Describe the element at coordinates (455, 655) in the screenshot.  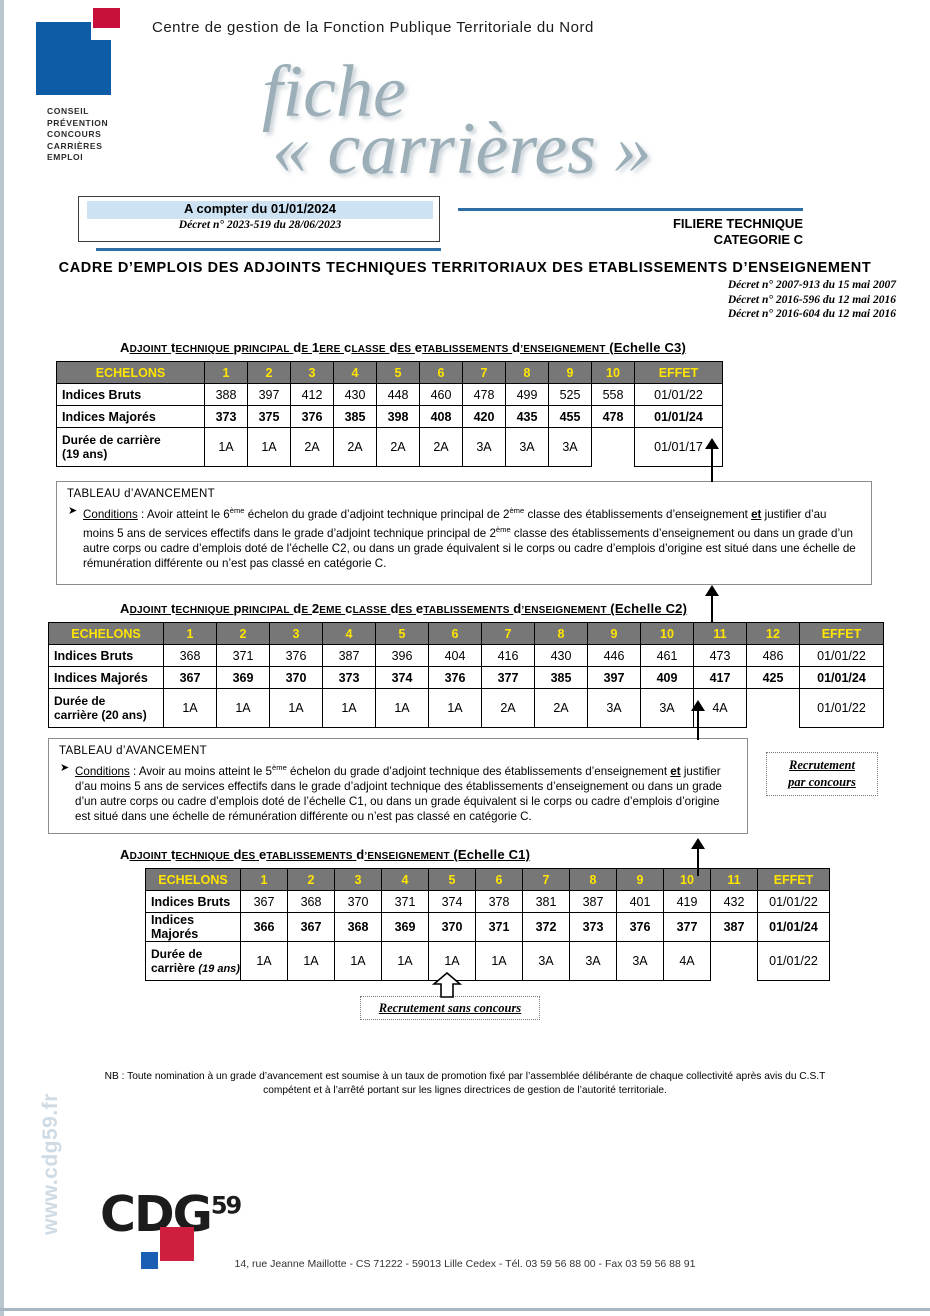
I see `ib-6: 404` at that location.